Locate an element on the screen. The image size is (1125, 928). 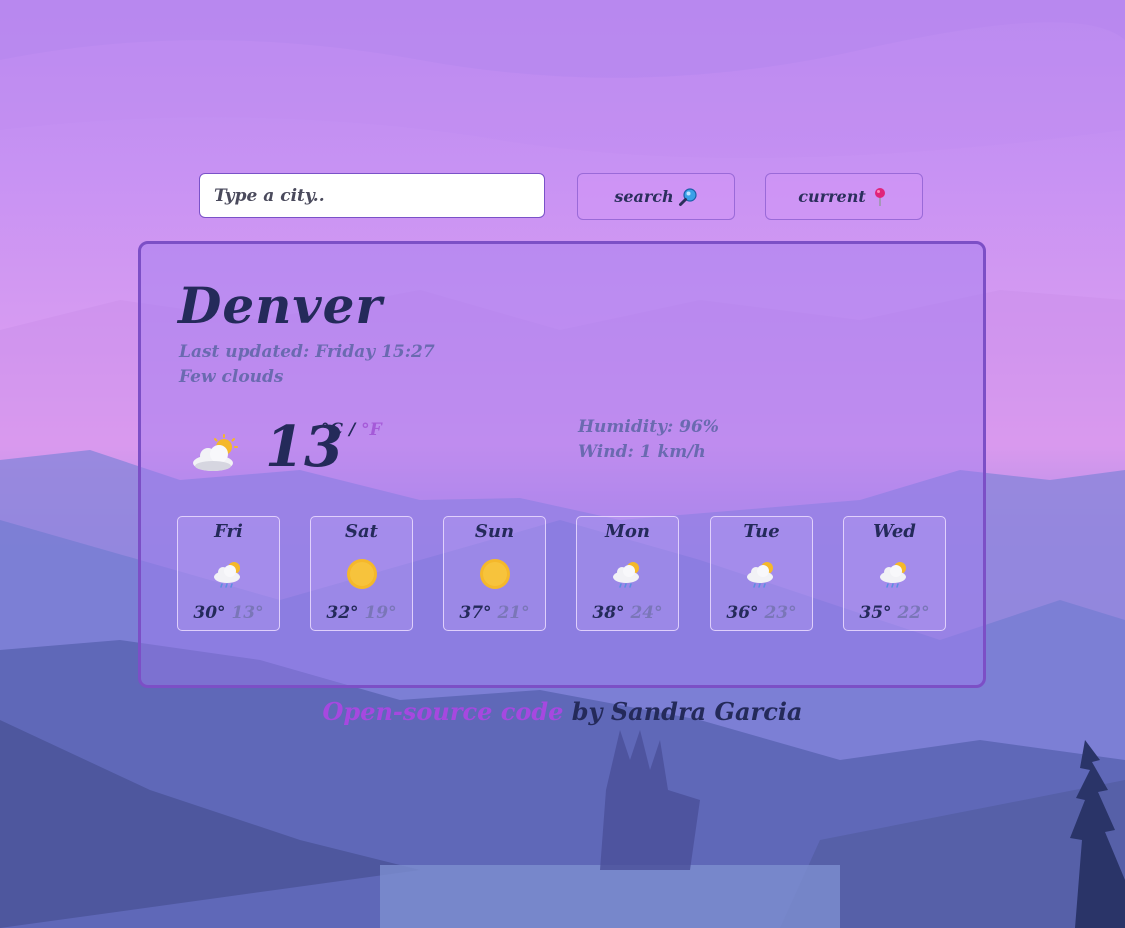
city-name: Denver is located at coordinates (280, 305).